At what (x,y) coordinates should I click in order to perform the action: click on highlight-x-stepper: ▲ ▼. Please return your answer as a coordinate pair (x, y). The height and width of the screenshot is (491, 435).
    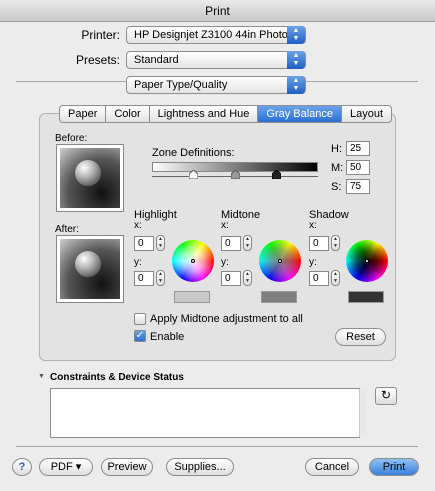
    Looking at the image, I should click on (160, 243).